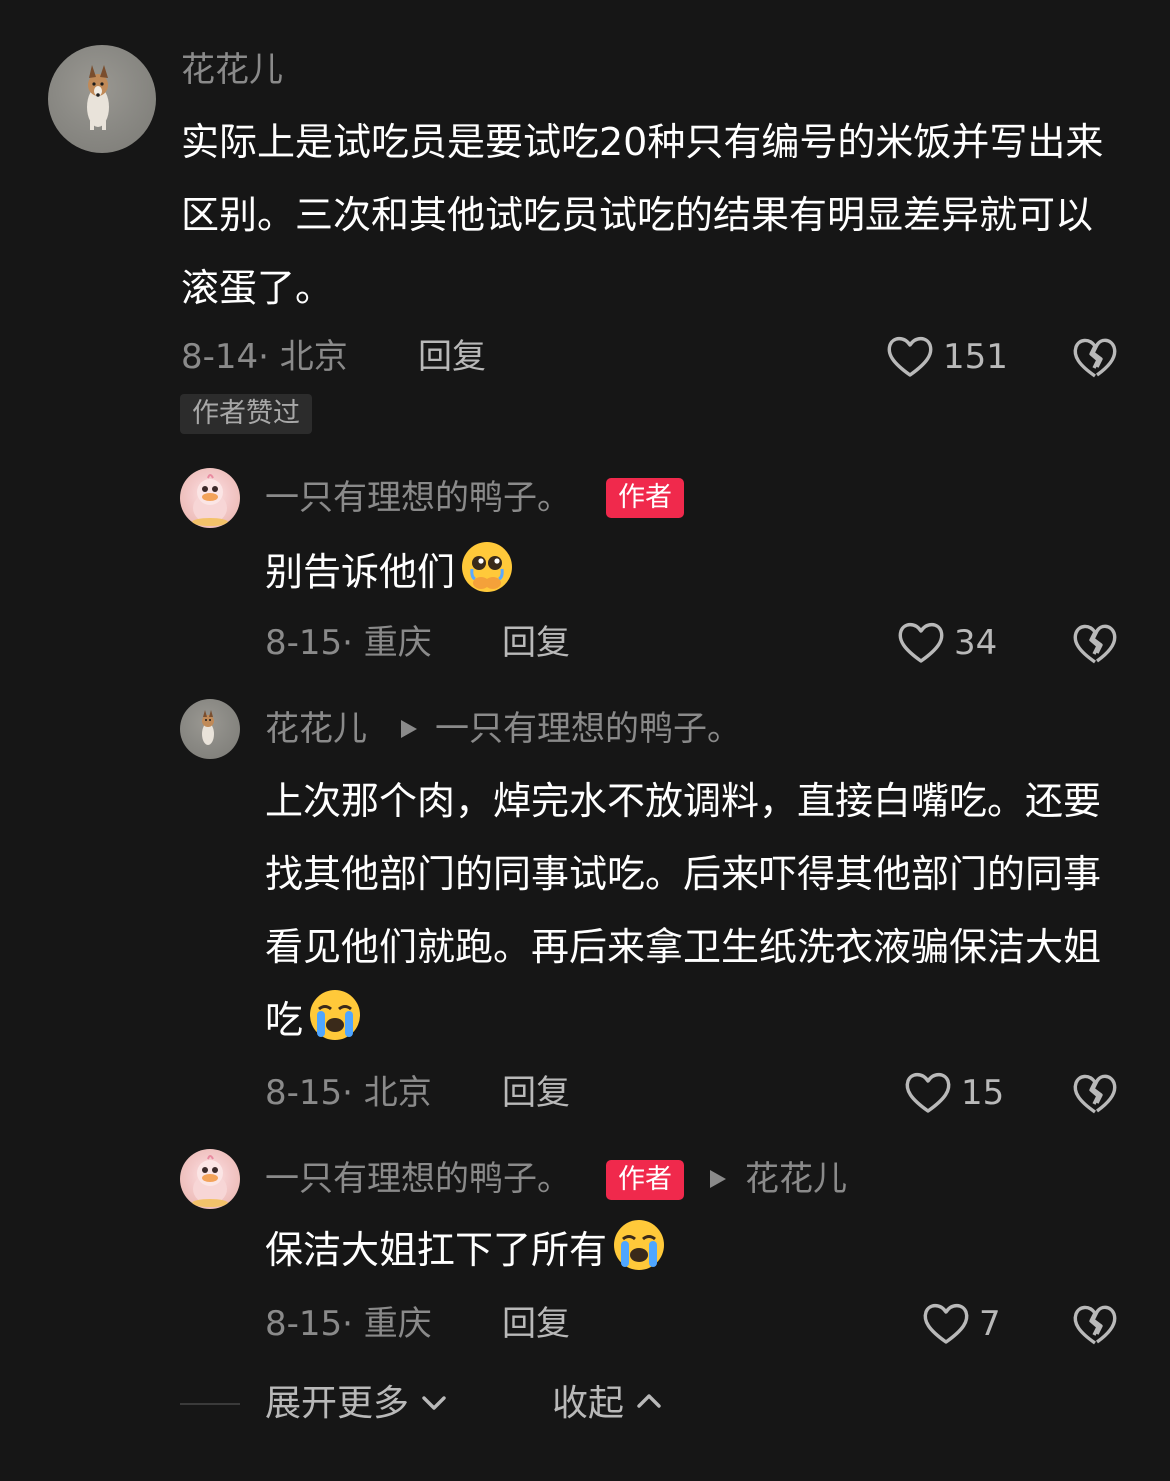 Image resolution: width=1170 pixels, height=1481 pixels. I want to click on reply-to-name: 一只有理想的鸭子。, so click(588, 729).